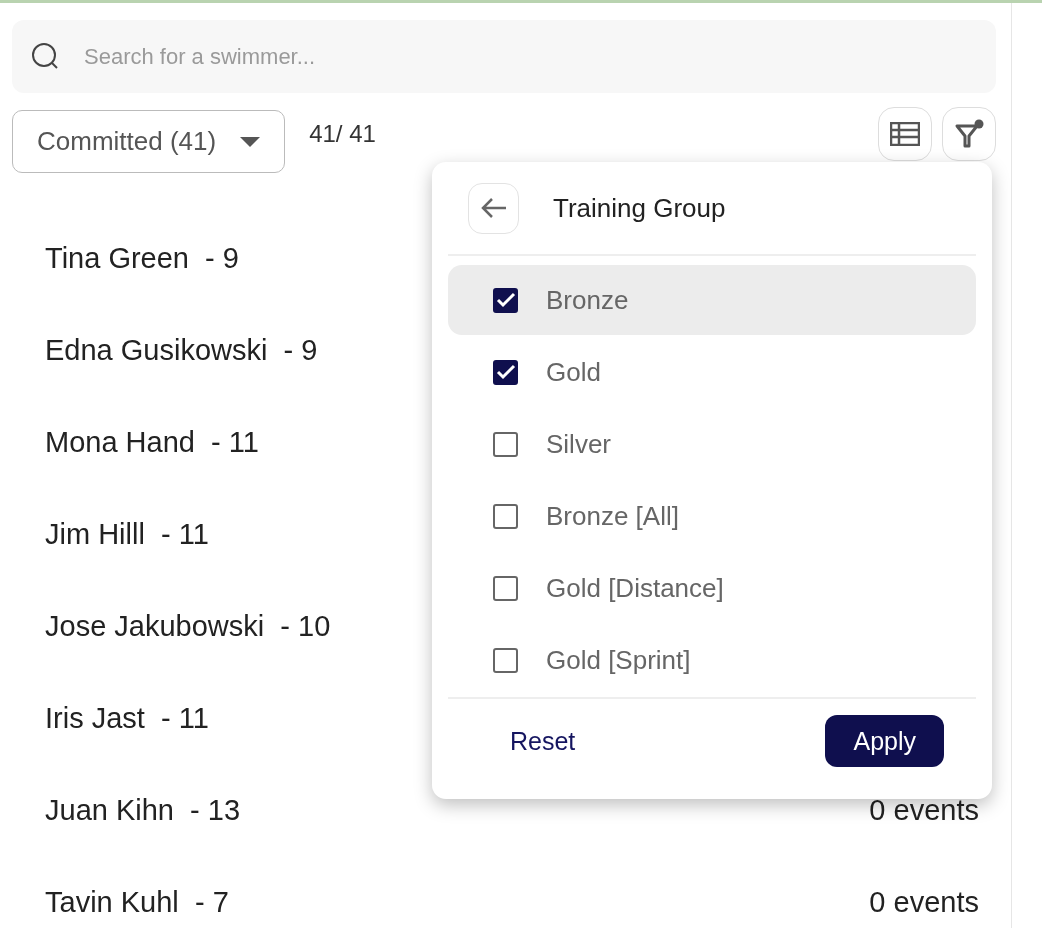 The width and height of the screenshot is (1042, 928). What do you see at coordinates (884, 741) in the screenshot?
I see `apply-button: Apply` at bounding box center [884, 741].